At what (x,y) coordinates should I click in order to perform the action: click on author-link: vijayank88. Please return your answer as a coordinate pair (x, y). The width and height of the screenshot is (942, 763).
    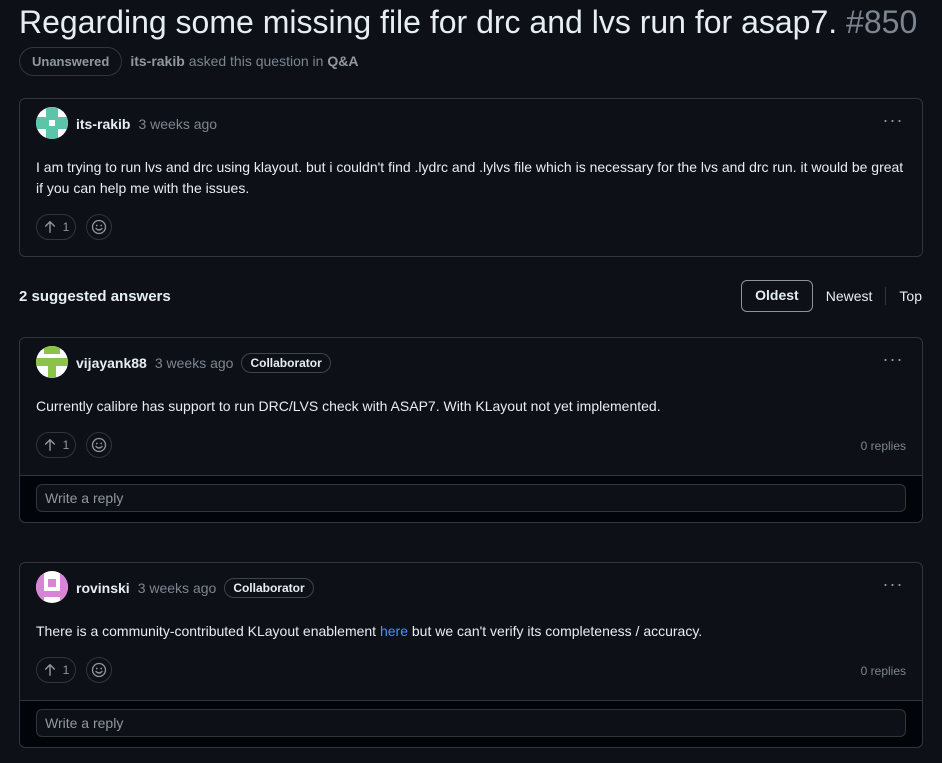
    Looking at the image, I should click on (111, 363).